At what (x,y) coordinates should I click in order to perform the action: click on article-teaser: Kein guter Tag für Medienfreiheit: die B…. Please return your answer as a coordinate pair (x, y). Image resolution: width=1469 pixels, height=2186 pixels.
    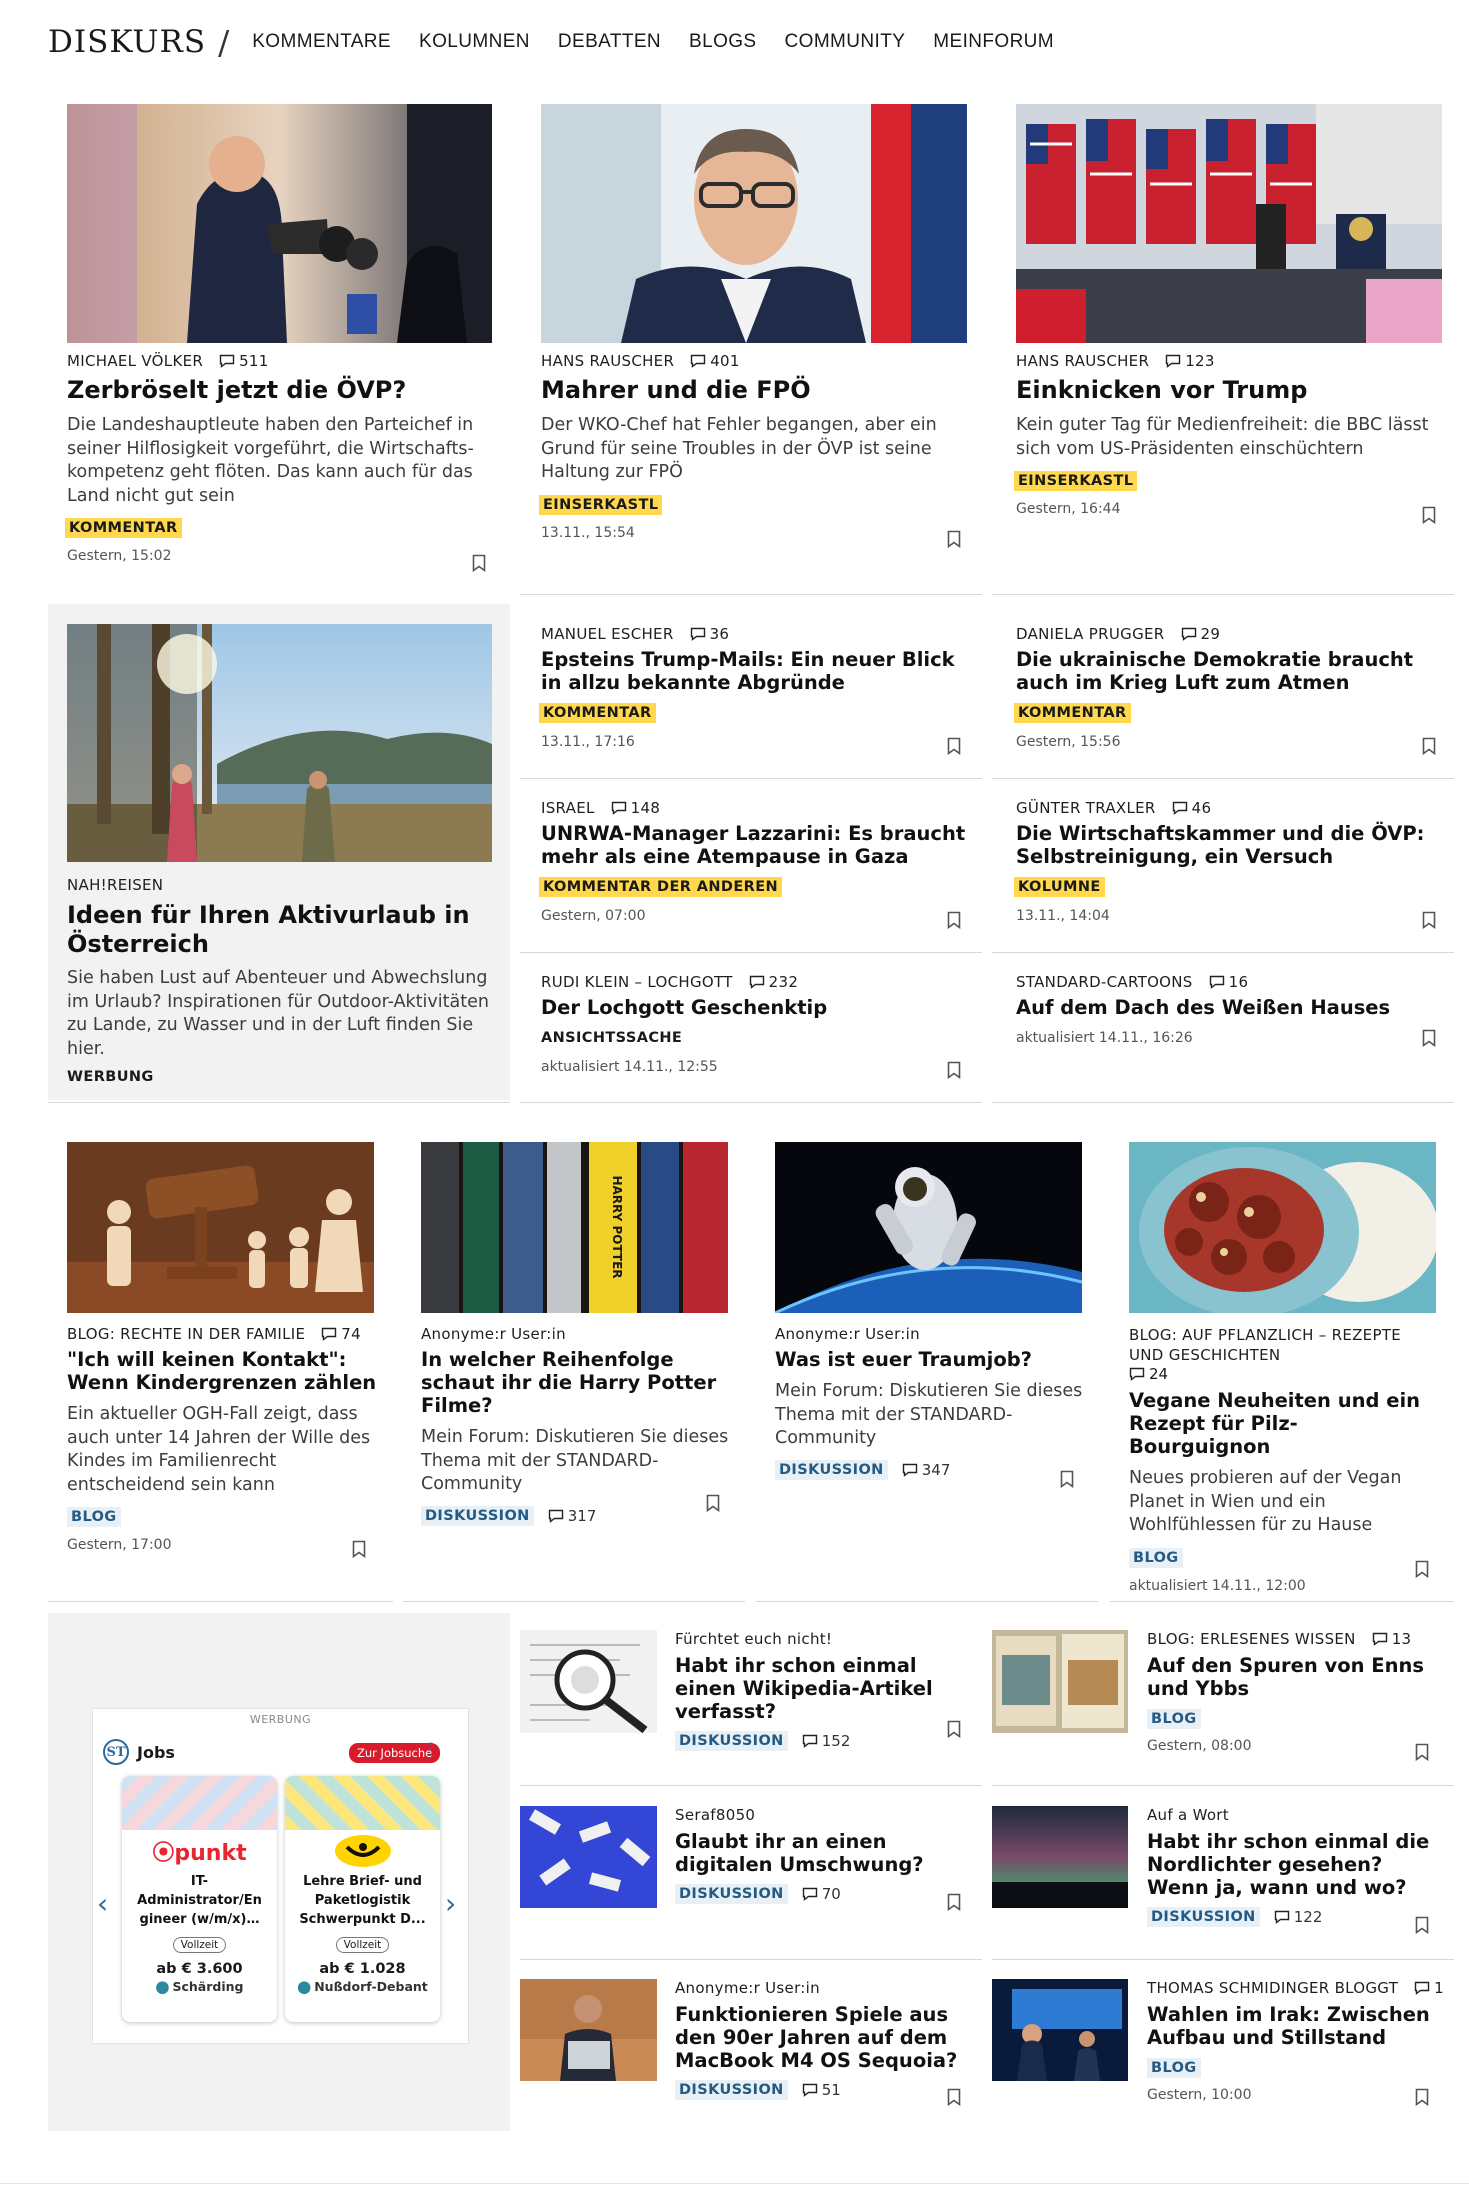
    Looking at the image, I should click on (1229, 437).